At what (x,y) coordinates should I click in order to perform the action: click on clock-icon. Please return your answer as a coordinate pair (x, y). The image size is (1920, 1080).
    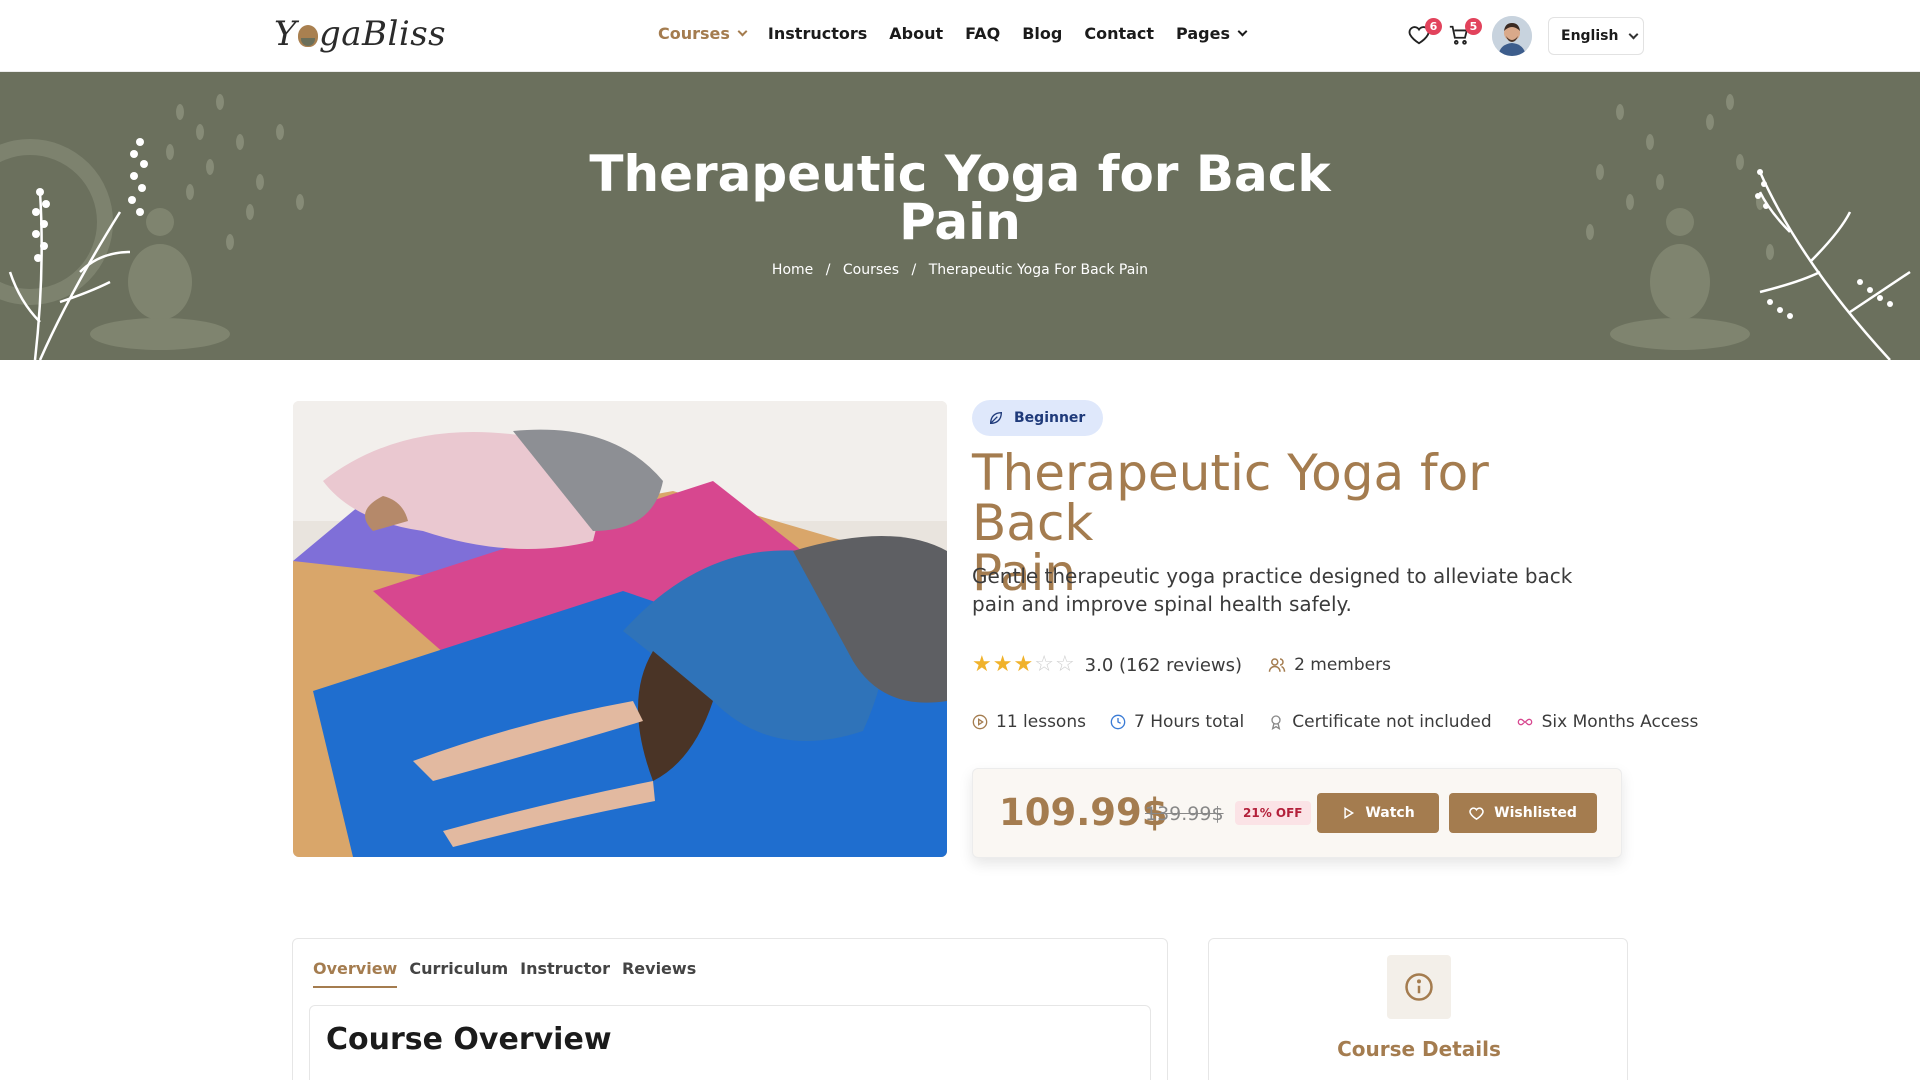
    Looking at the image, I should click on (1118, 722).